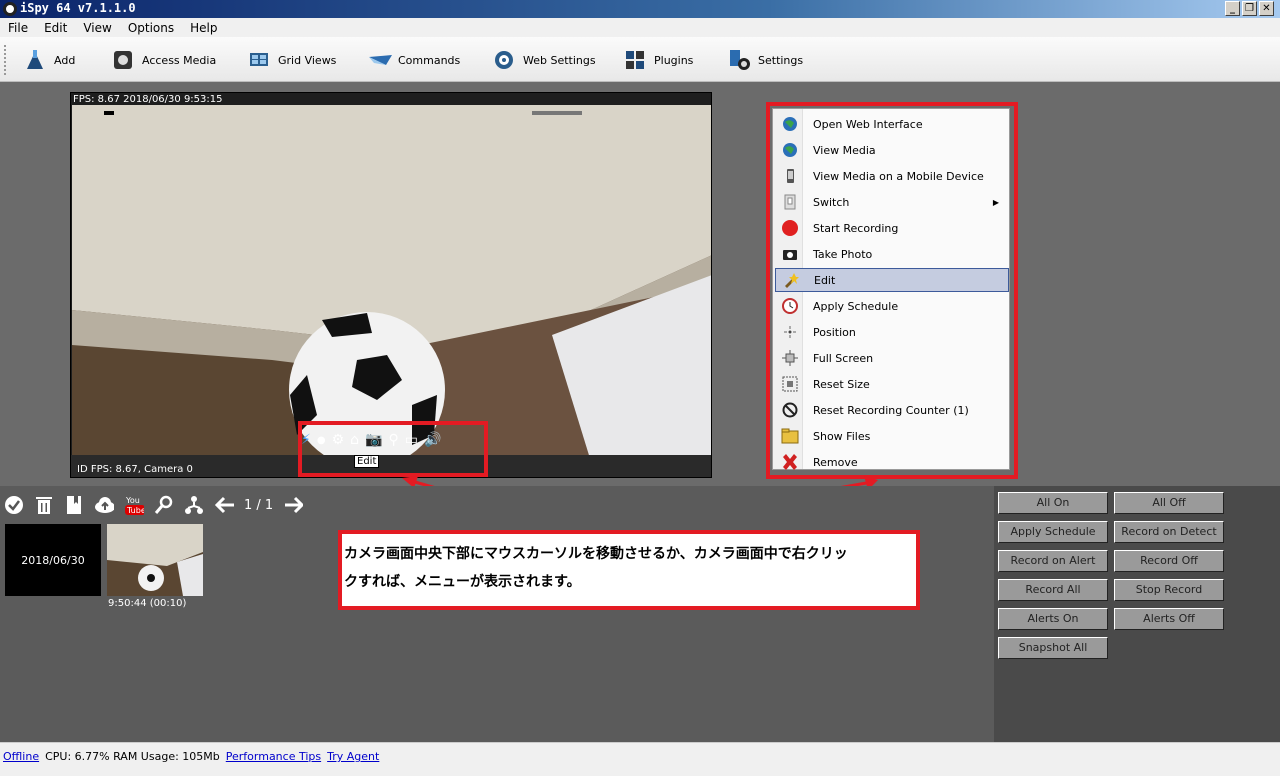 The height and width of the screenshot is (776, 1280). What do you see at coordinates (5, 60) in the screenshot?
I see `toolbar-grip` at bounding box center [5, 60].